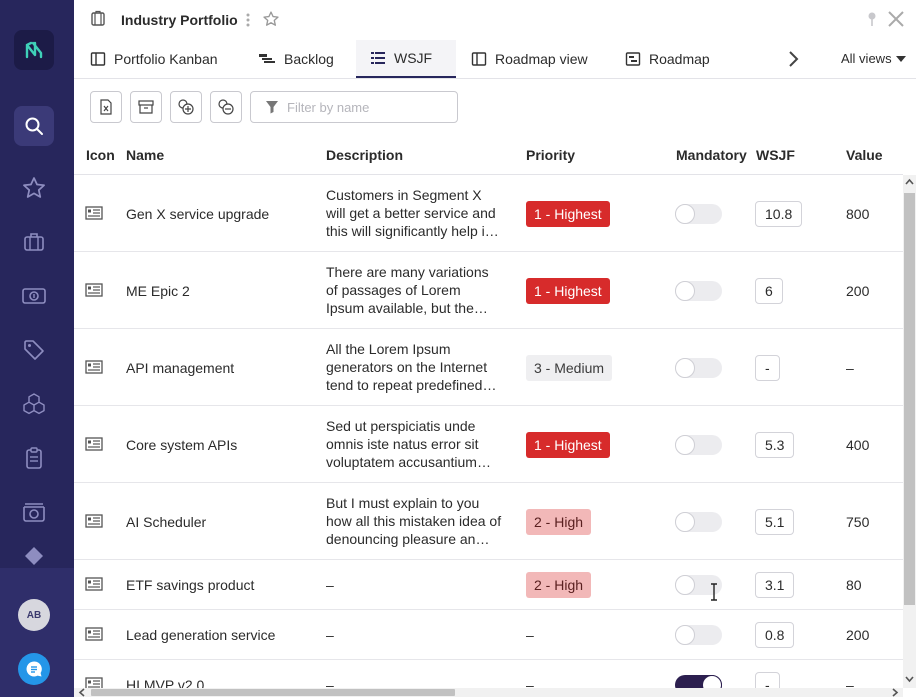 The height and width of the screenshot is (697, 916). I want to click on nav-more, so click(34, 557).